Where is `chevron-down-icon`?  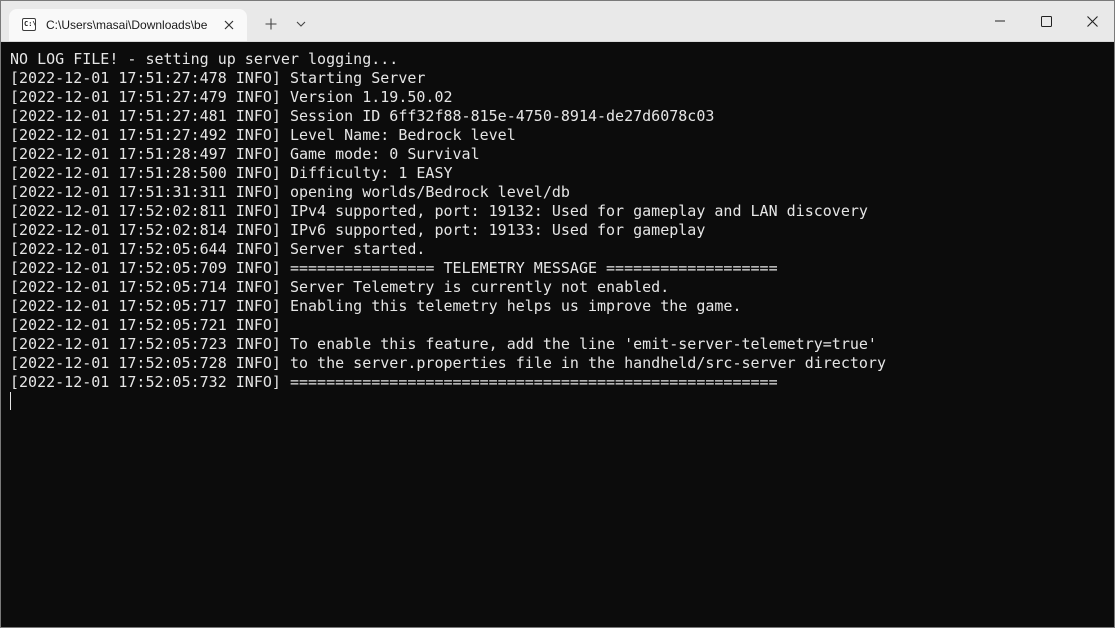 chevron-down-icon is located at coordinates (301, 24).